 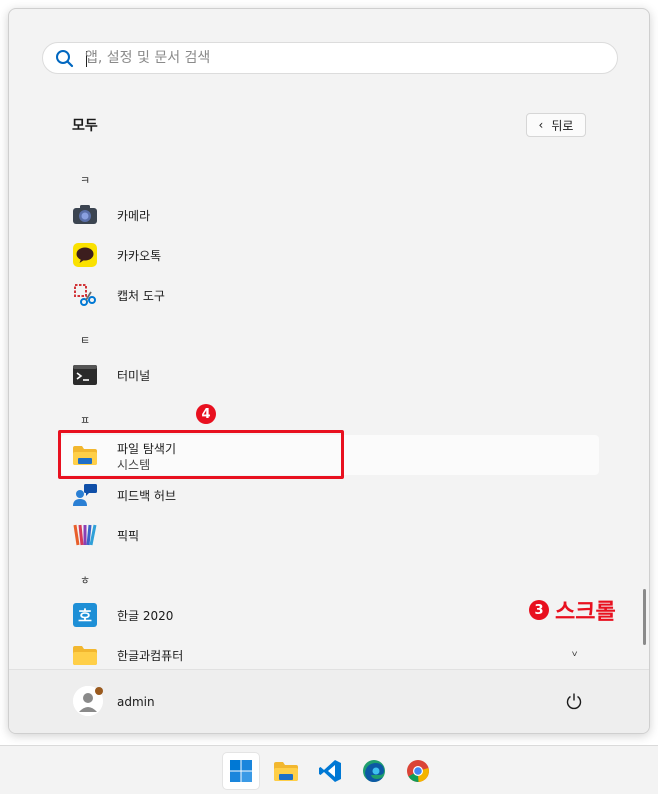 I want to click on group-letter-h: ㅎ, so click(x=85, y=580).